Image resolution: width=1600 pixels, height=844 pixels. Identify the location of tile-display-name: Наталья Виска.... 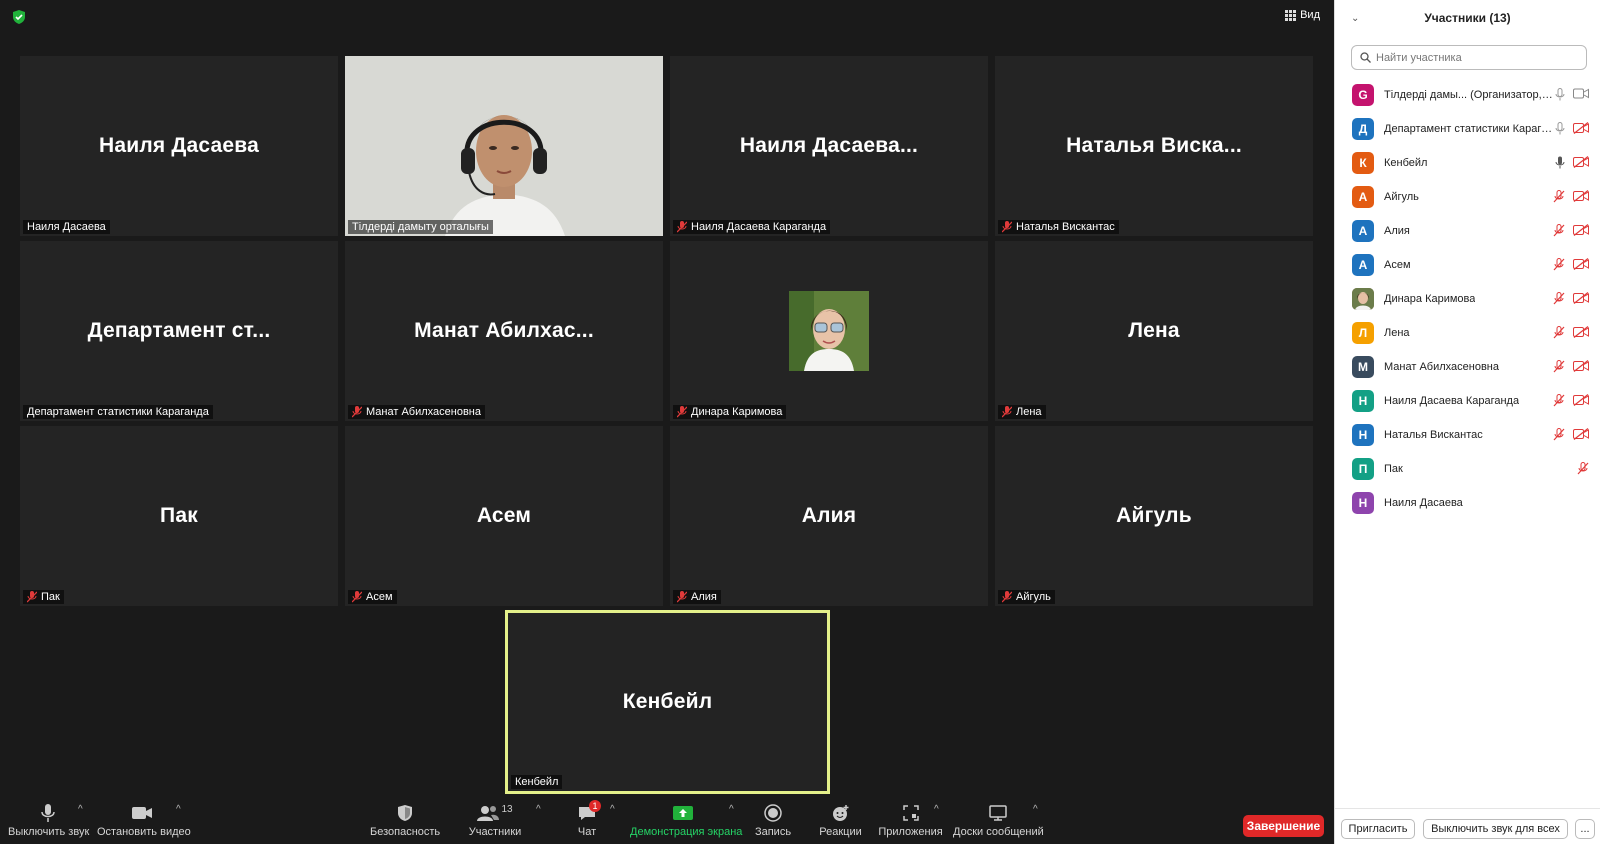
(1154, 145).